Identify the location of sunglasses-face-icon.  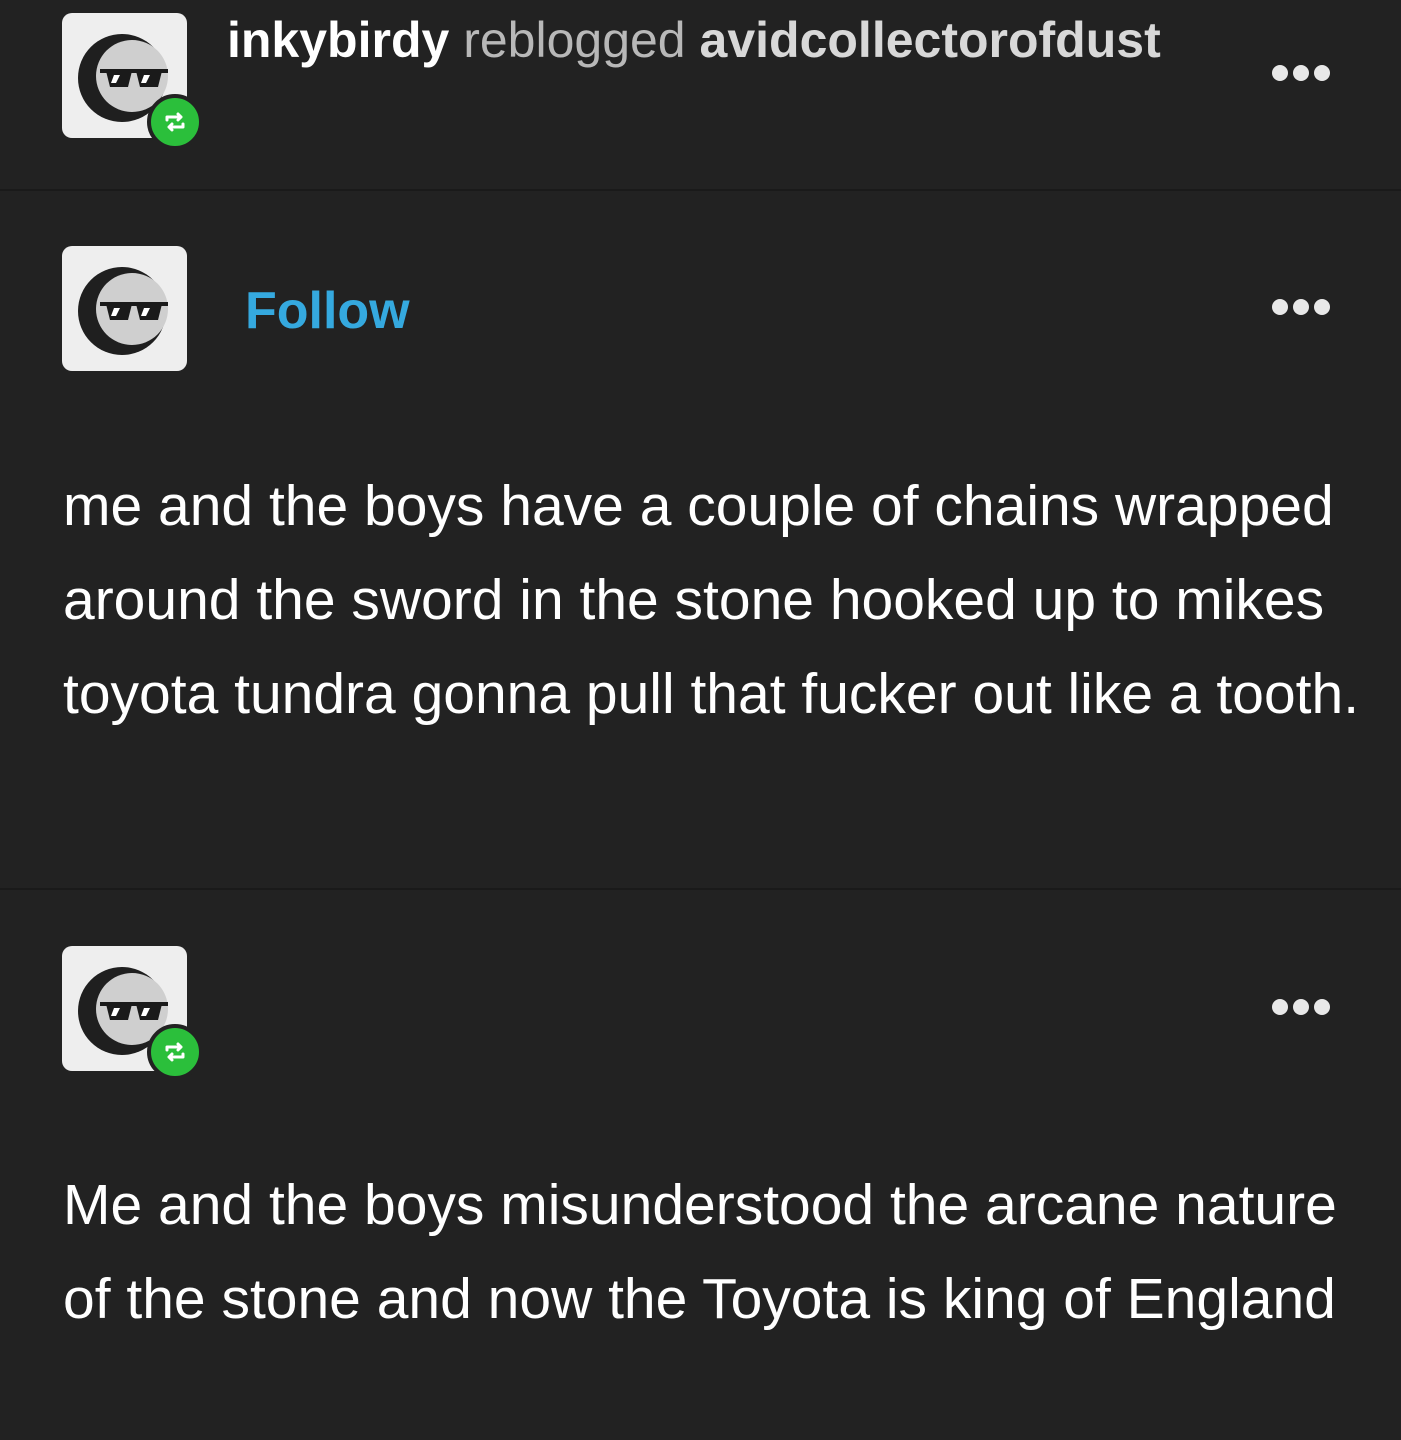
(123, 311).